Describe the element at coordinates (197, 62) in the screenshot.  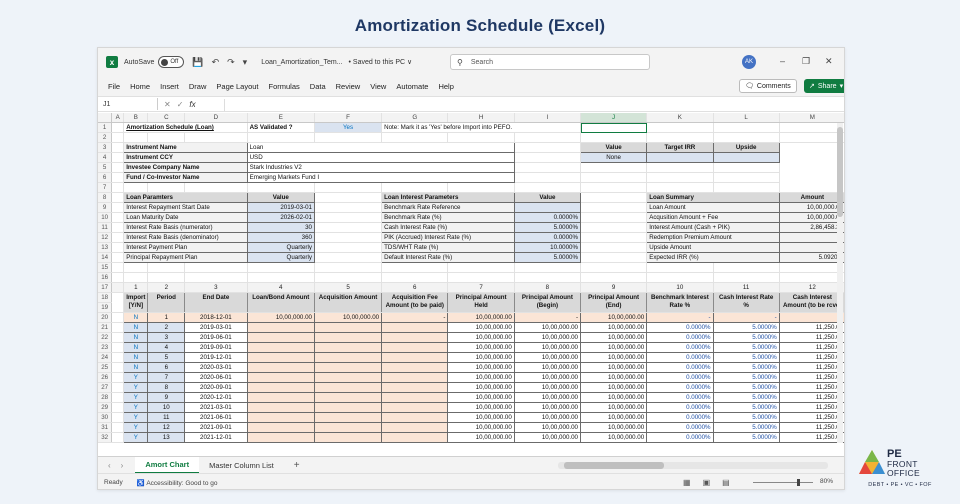
I see `save-icon: 💾` at that location.